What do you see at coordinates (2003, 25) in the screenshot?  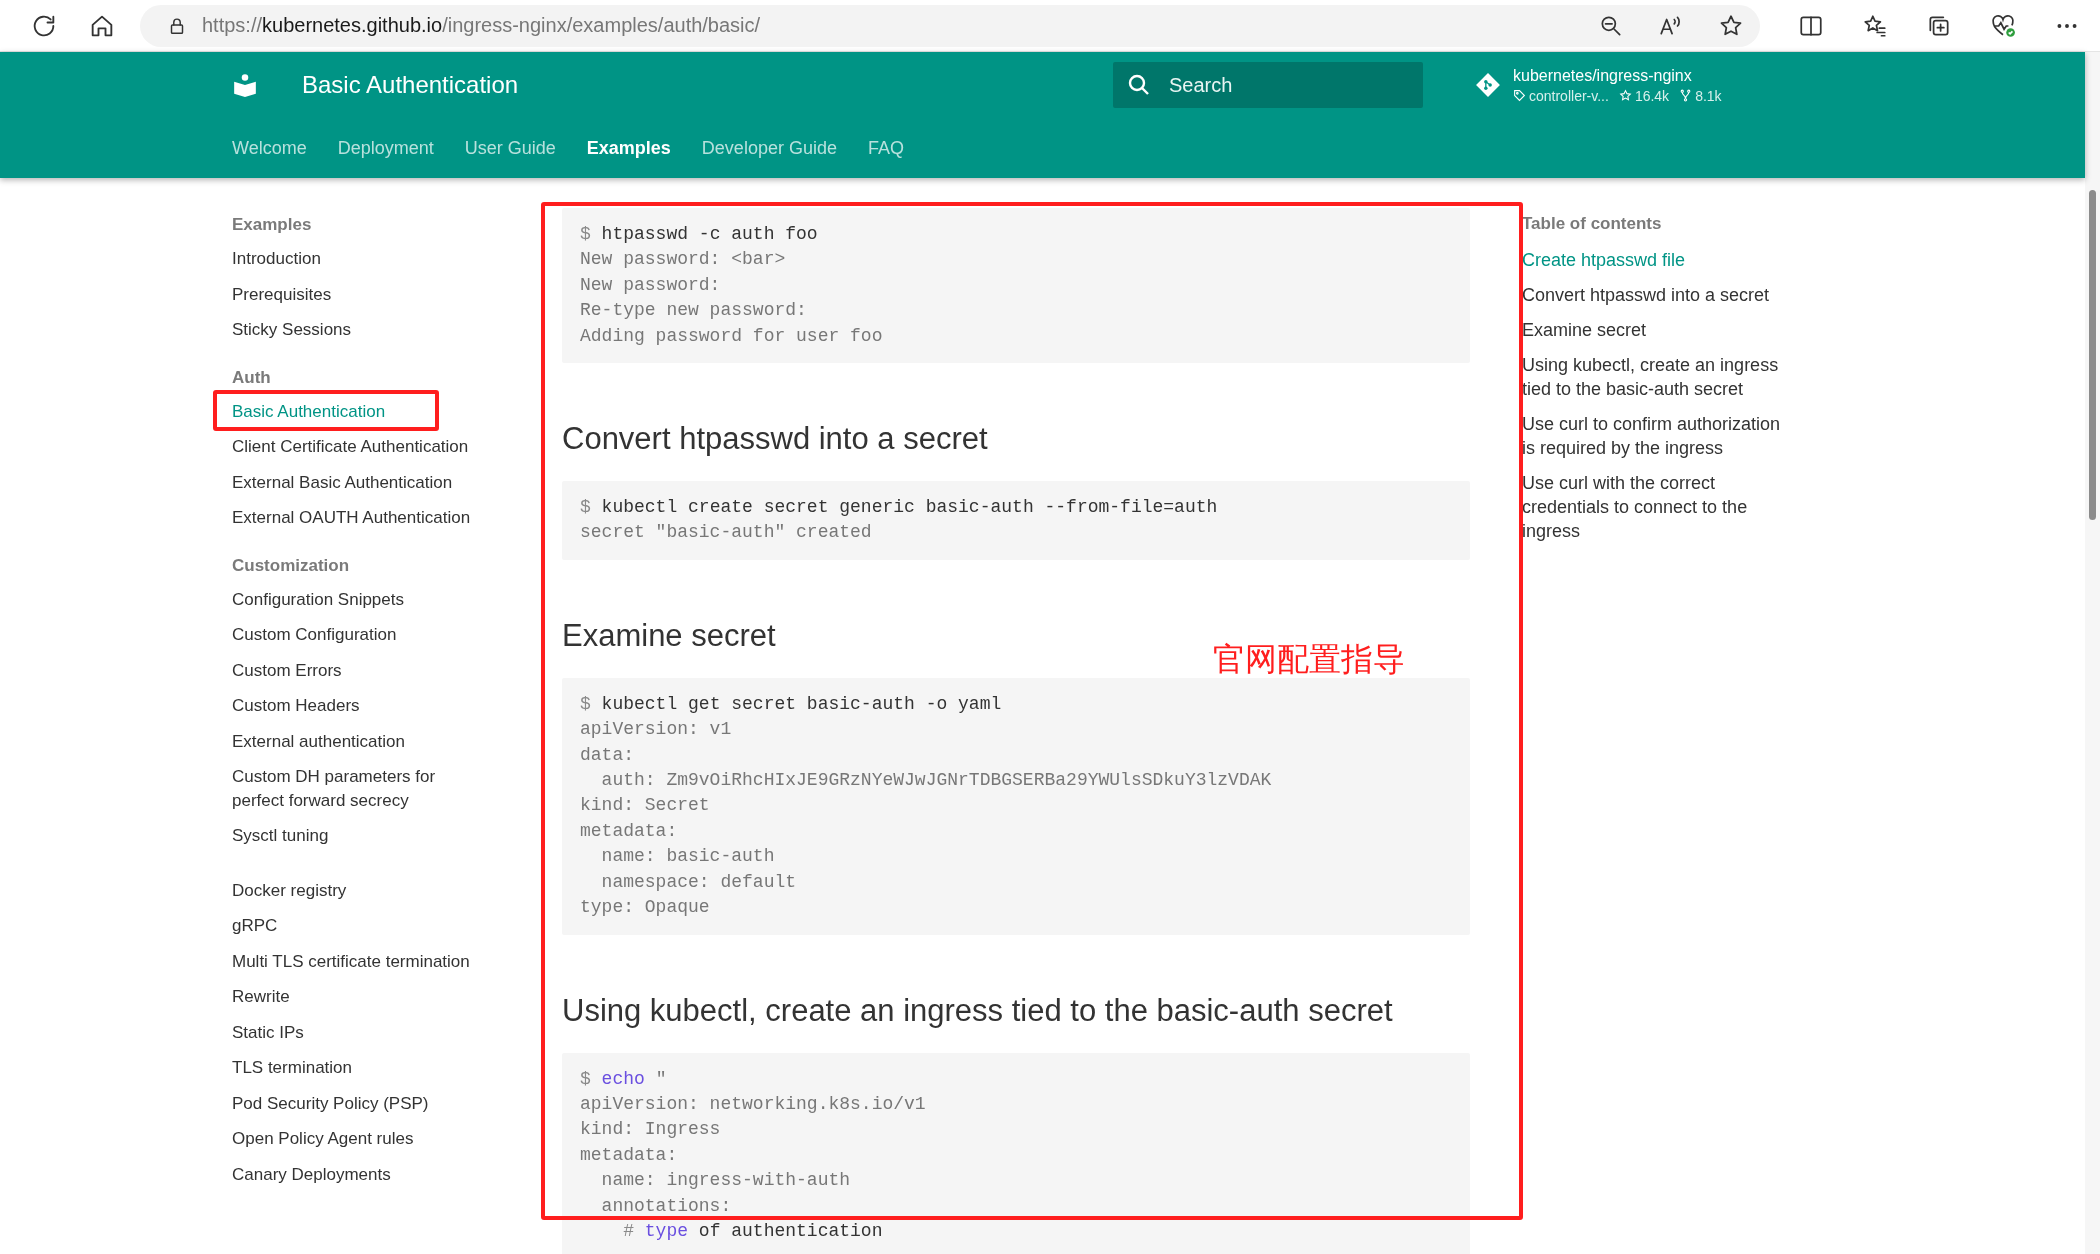 I see `health-icon` at bounding box center [2003, 25].